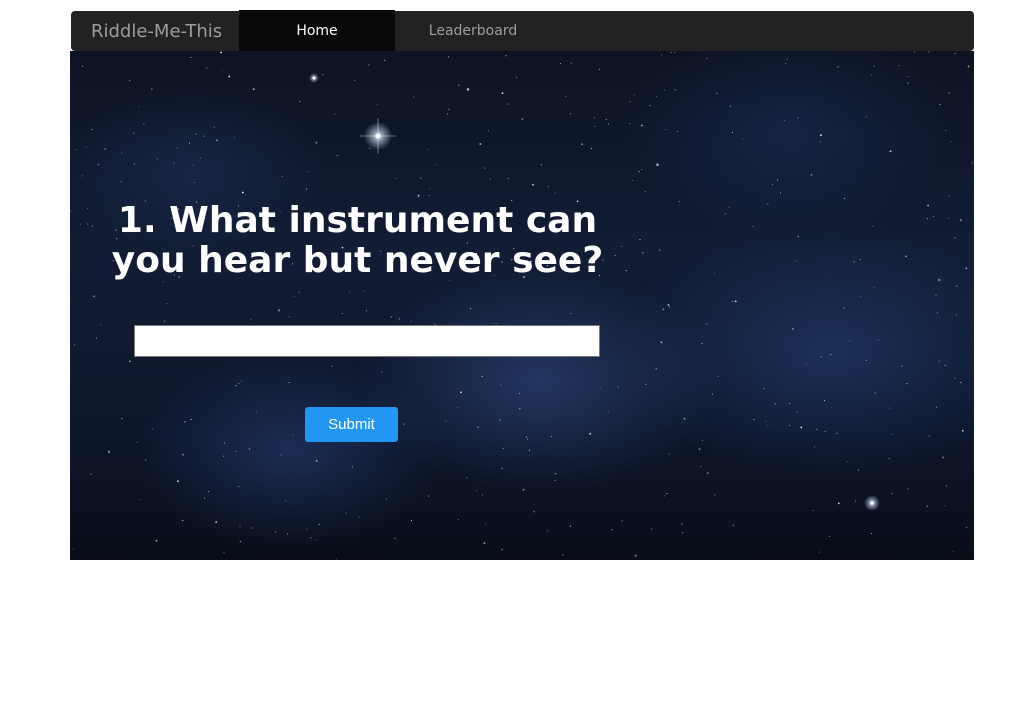 The image size is (1024, 718). What do you see at coordinates (155, 31) in the screenshot?
I see `brand-link: Riddle-Me-This` at bounding box center [155, 31].